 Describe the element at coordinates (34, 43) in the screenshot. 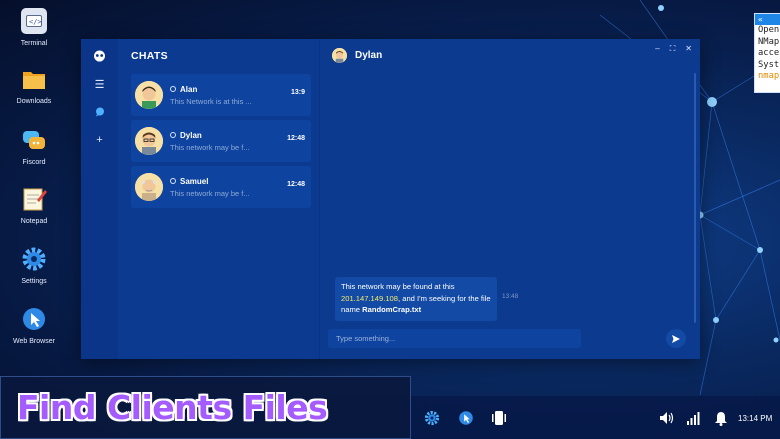

I see `desktop-icon-label: Terminal` at that location.